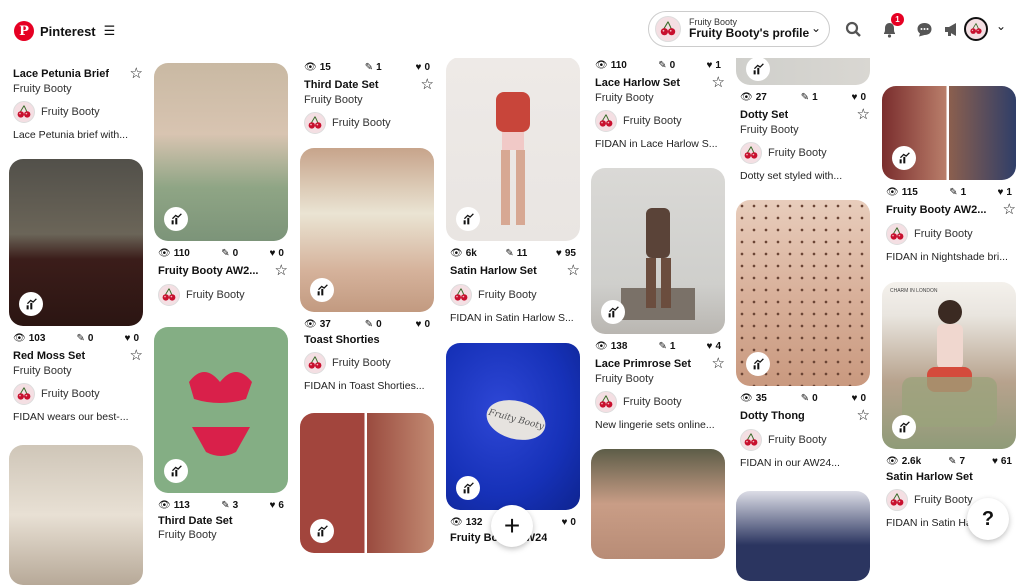 This screenshot has width=1024, height=585. What do you see at coordinates (342, 340) in the screenshot?
I see `pin-title: Toast Shorties` at bounding box center [342, 340].